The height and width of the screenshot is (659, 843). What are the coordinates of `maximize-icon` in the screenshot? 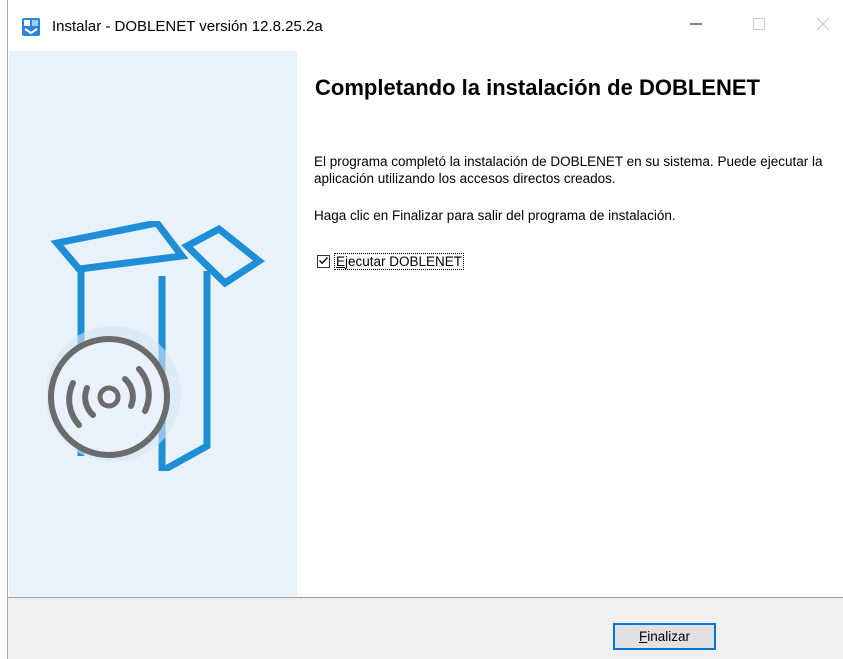 It's located at (759, 26).